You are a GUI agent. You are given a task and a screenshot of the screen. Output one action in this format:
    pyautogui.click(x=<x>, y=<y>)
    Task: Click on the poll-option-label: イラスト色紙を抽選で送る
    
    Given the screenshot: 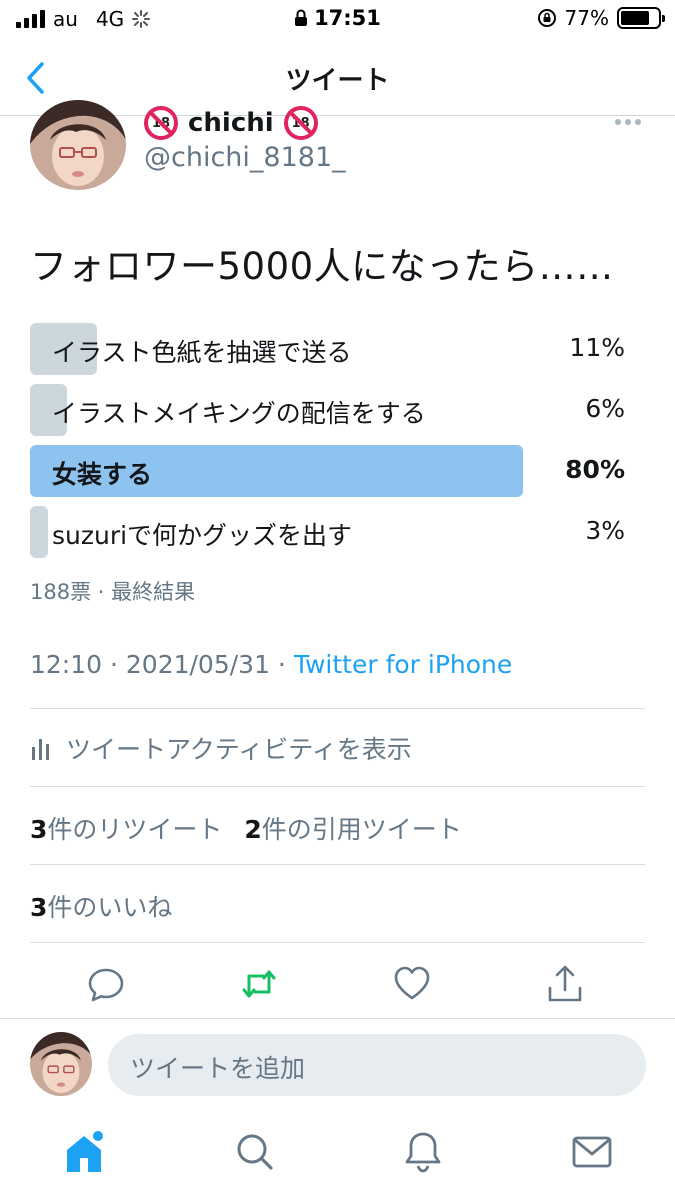 What is the action you would take?
    pyautogui.click(x=202, y=352)
    